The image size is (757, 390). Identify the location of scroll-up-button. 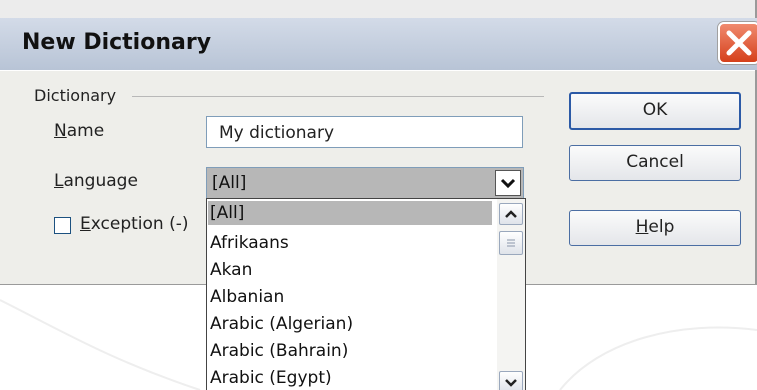
(511, 214).